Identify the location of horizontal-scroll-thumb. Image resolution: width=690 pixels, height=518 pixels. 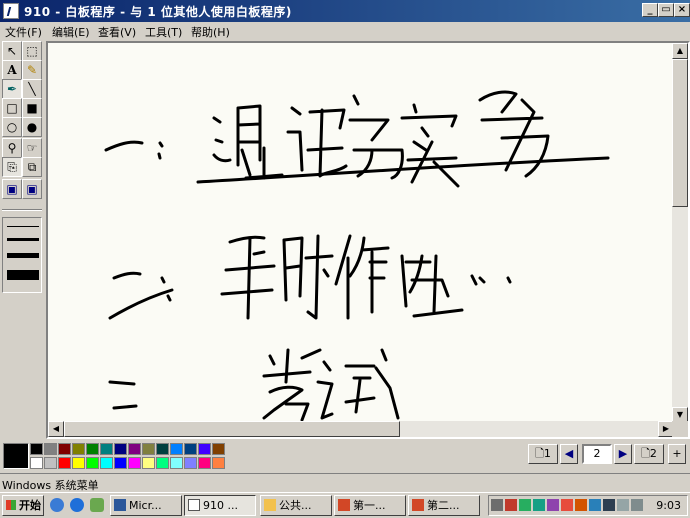
(232, 429).